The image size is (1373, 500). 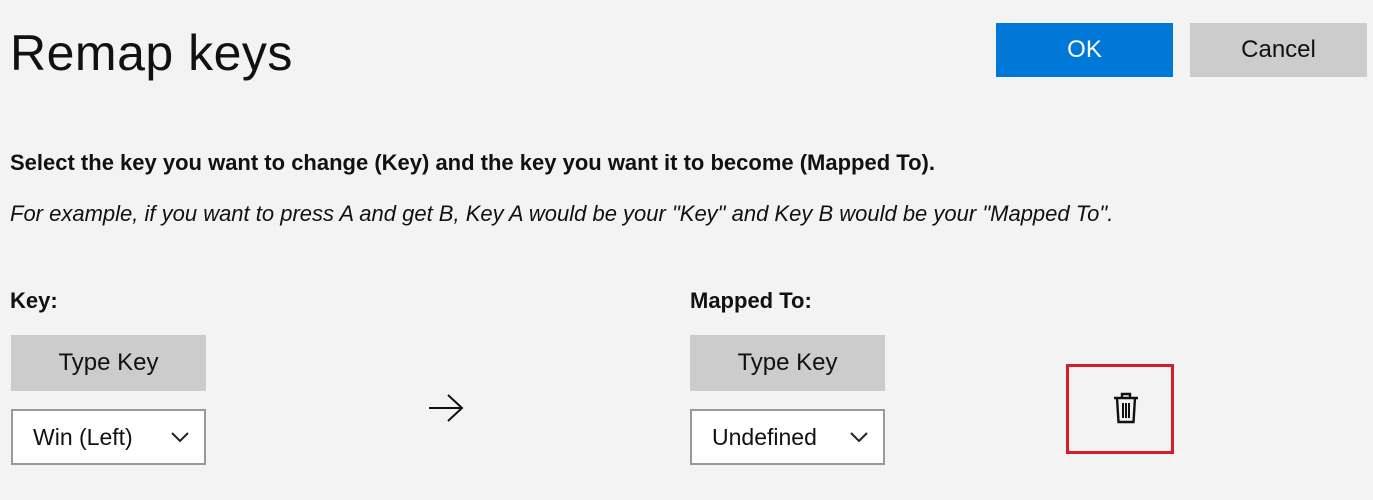 What do you see at coordinates (151, 53) in the screenshot?
I see `page-title: Remap keys` at bounding box center [151, 53].